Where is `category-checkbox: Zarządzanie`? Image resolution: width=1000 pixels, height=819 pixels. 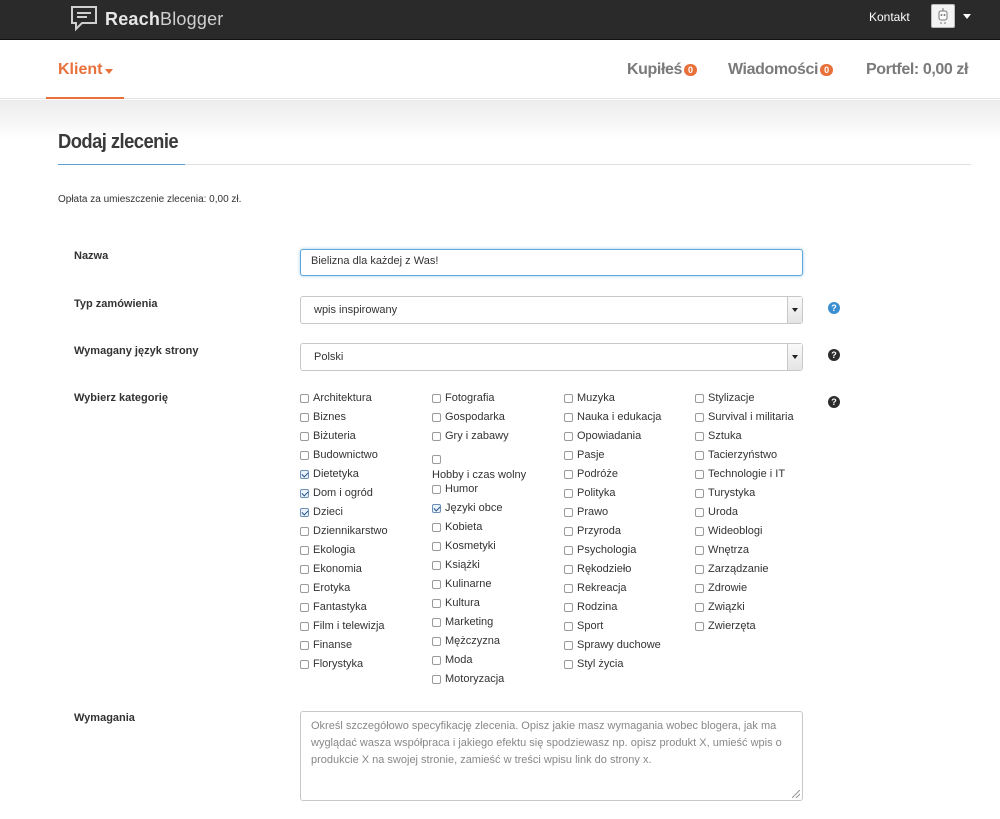
category-checkbox: Zarządzanie is located at coordinates (732, 569).